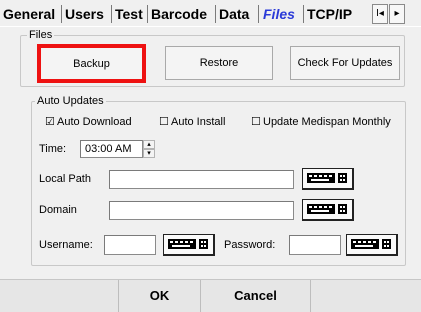  I want to click on chevron-right-icon: ▸, so click(397, 13).